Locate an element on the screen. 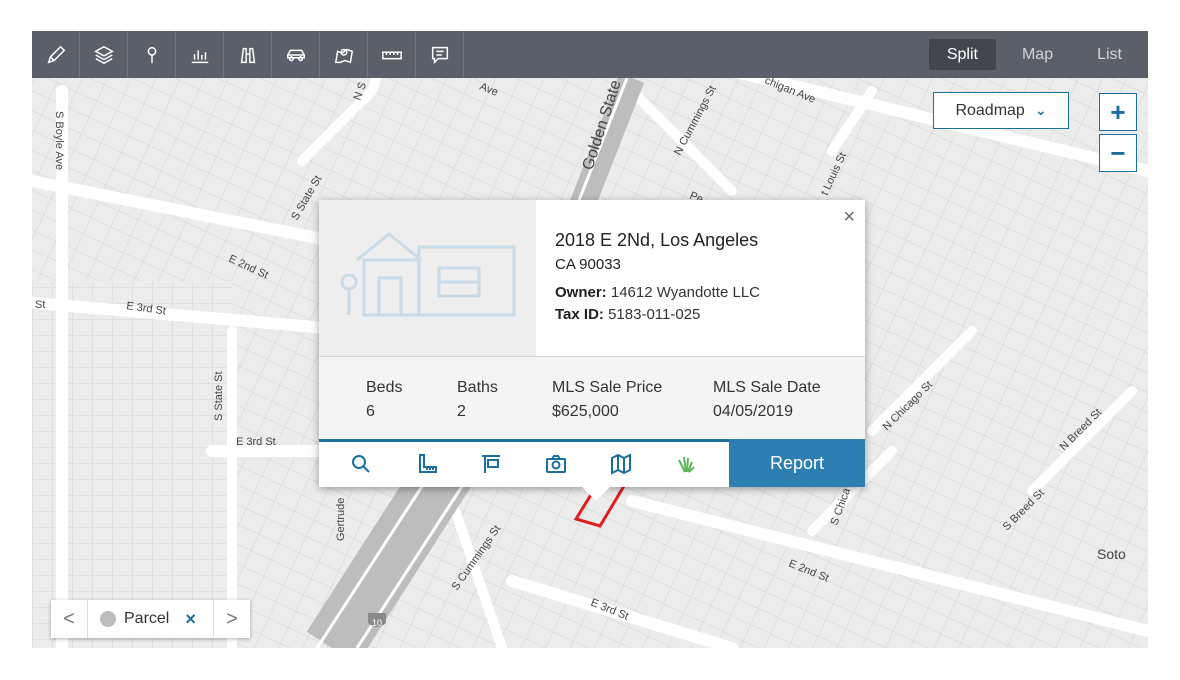 This screenshot has height=680, width=1180. chart-icon is located at coordinates (200, 54).